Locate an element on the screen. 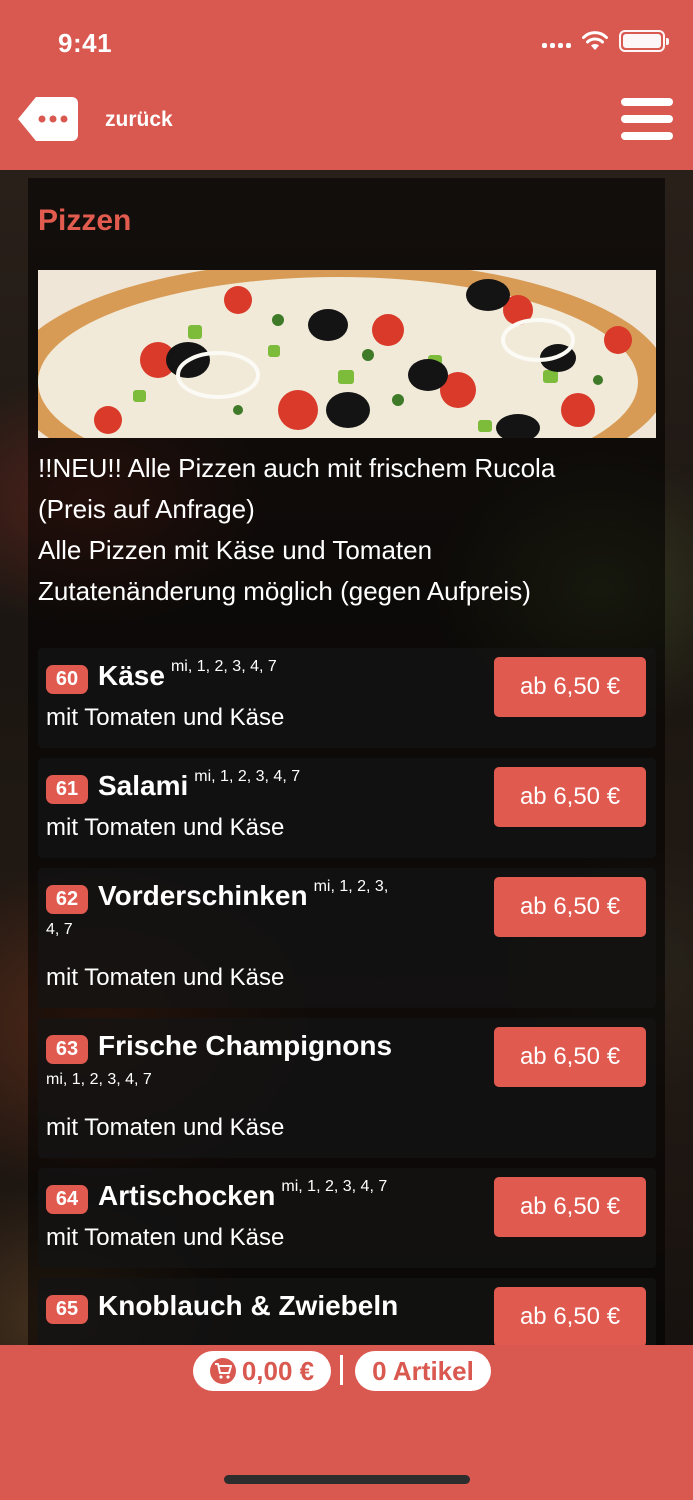 The image size is (693, 1500). home-indicator is located at coordinates (347, 1479).